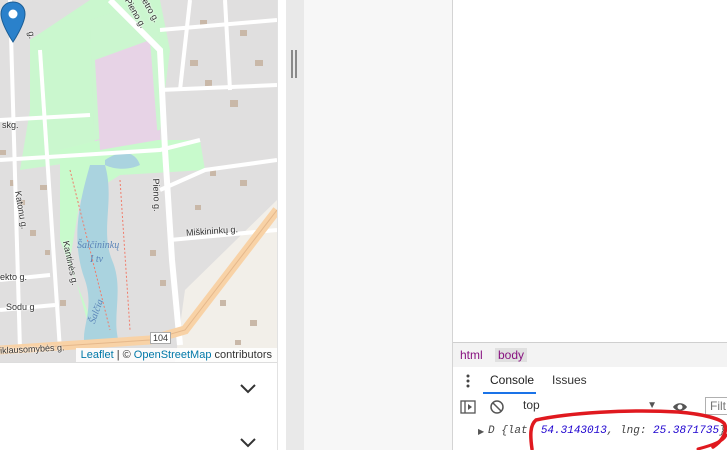  Describe the element at coordinates (628, 429) in the screenshot. I see `annotation-scribble` at that location.